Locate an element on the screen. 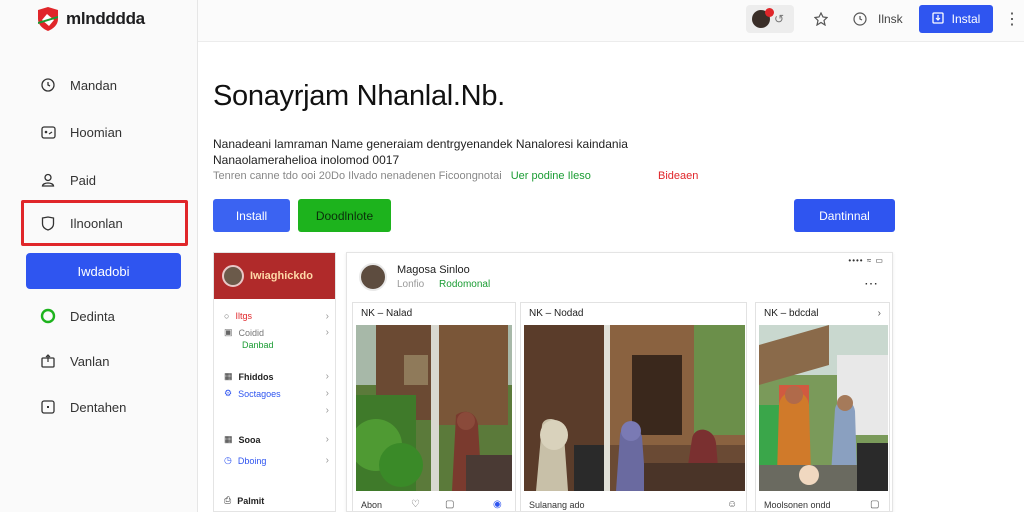 Image resolution: width=1024 pixels, height=512 pixels. logo-text: mlndddda is located at coordinates (105, 18).